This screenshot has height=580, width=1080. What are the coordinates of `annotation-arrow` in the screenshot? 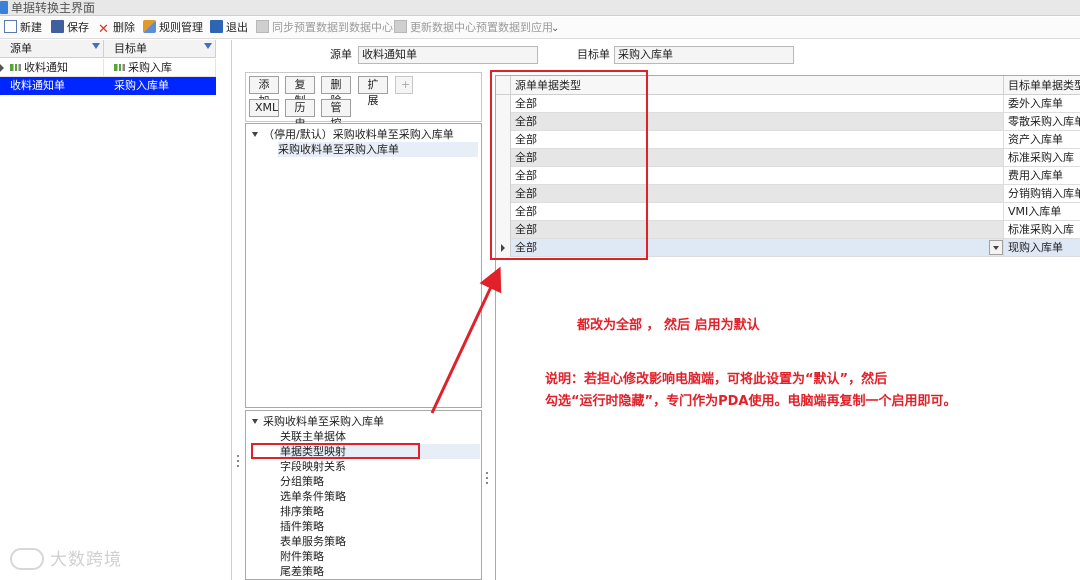 It's located at (466, 340).